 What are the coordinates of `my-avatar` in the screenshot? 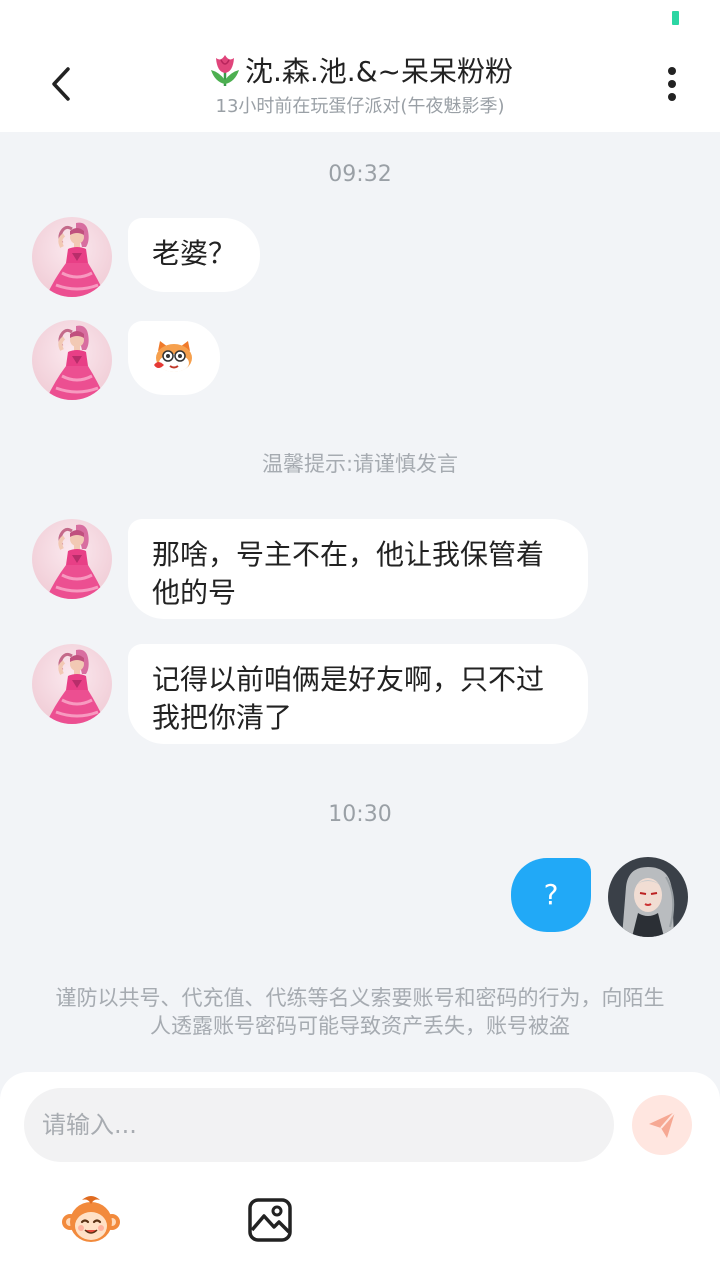 It's located at (648, 897).